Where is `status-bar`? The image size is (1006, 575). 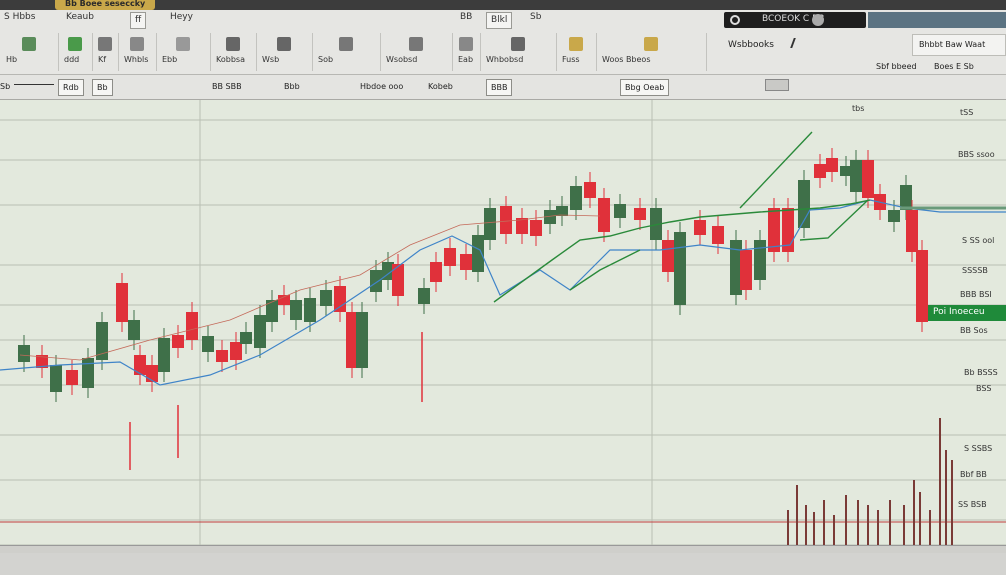 status-bar is located at coordinates (503, 564).